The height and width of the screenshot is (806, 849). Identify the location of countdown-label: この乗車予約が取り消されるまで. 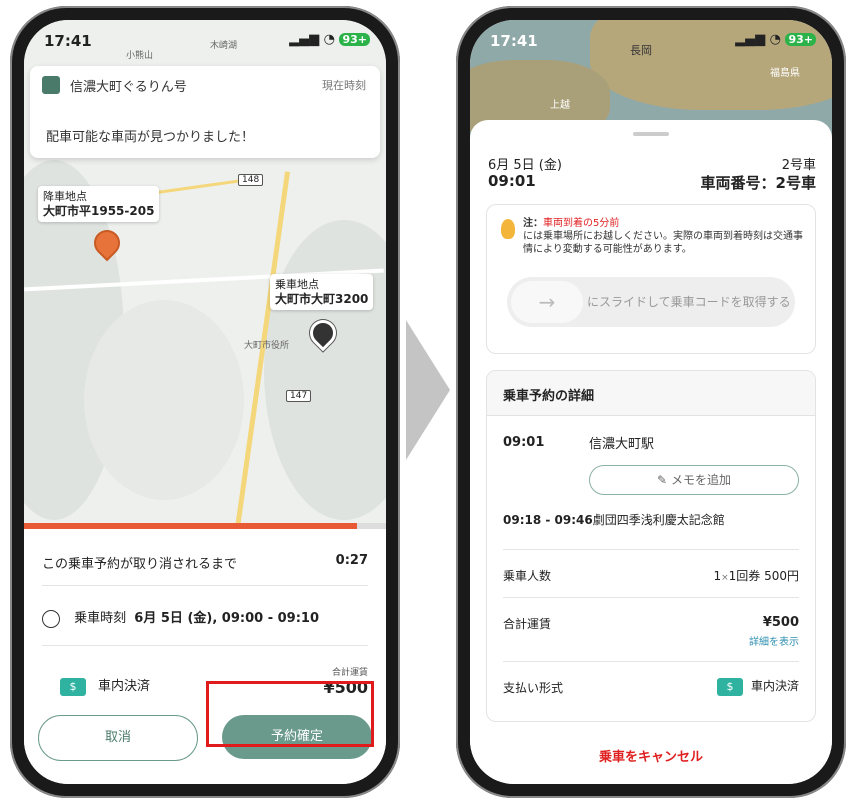
(140, 564).